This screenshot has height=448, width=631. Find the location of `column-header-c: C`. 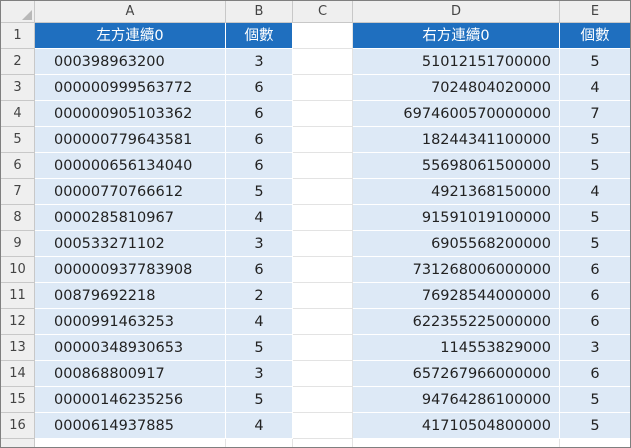

column-header-c: C is located at coordinates (323, 12).